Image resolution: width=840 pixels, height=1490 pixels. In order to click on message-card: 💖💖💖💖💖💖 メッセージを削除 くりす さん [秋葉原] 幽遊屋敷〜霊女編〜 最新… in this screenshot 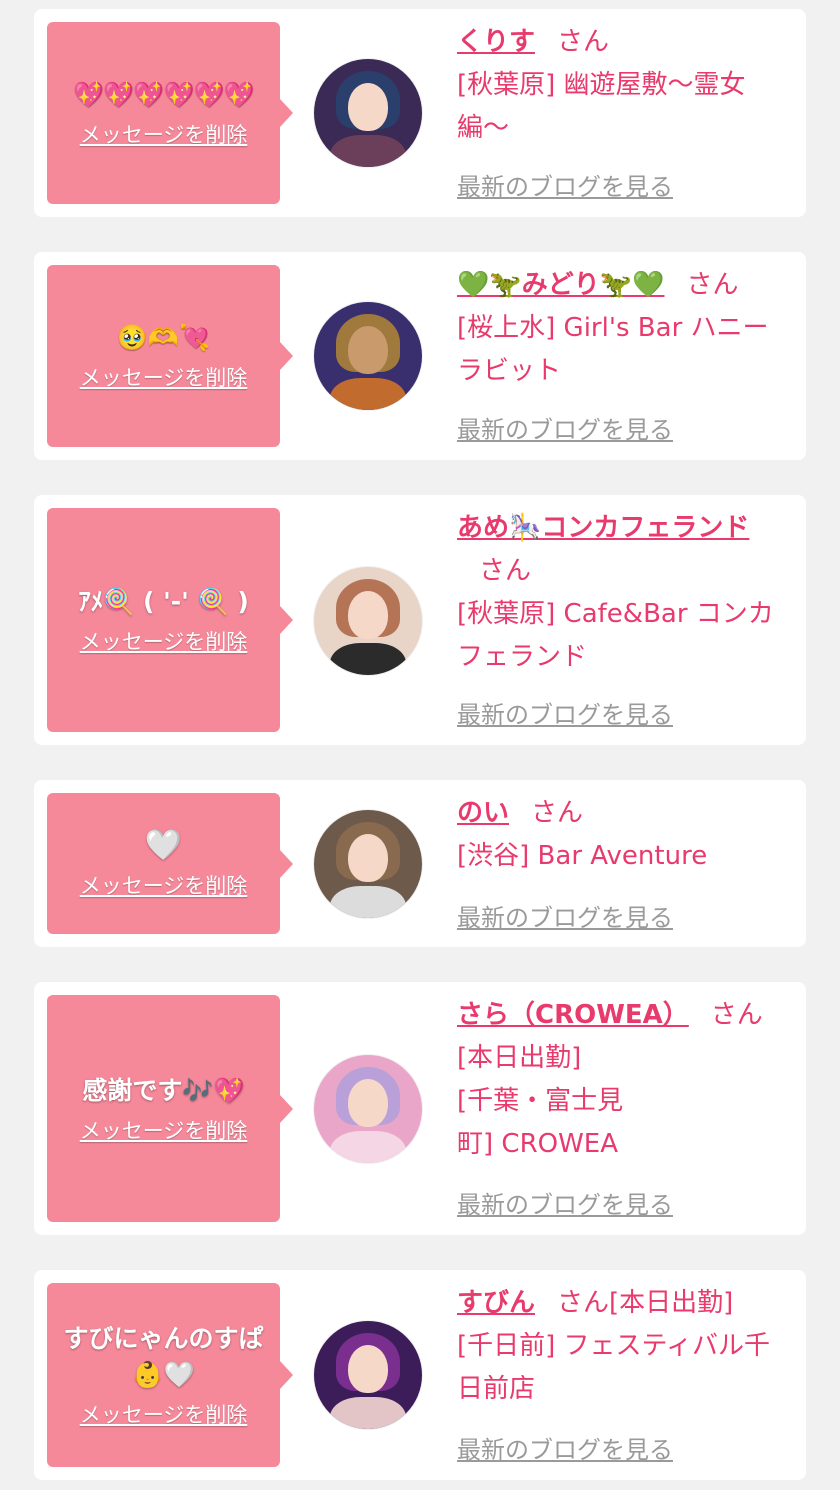, I will do `click(420, 113)`.